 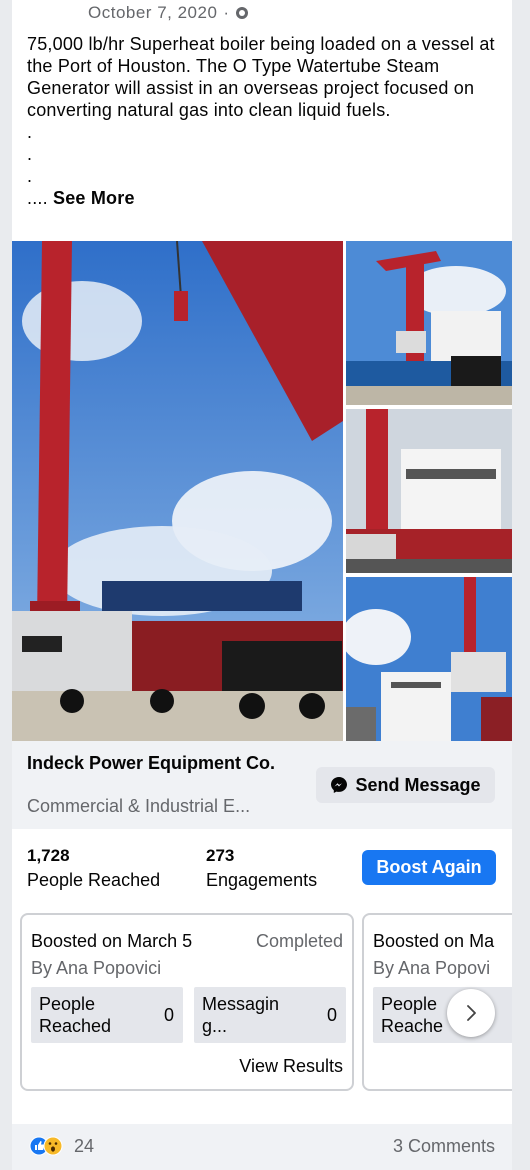 I want to click on boost-author: By Ana Popovi, so click(x=432, y=968).